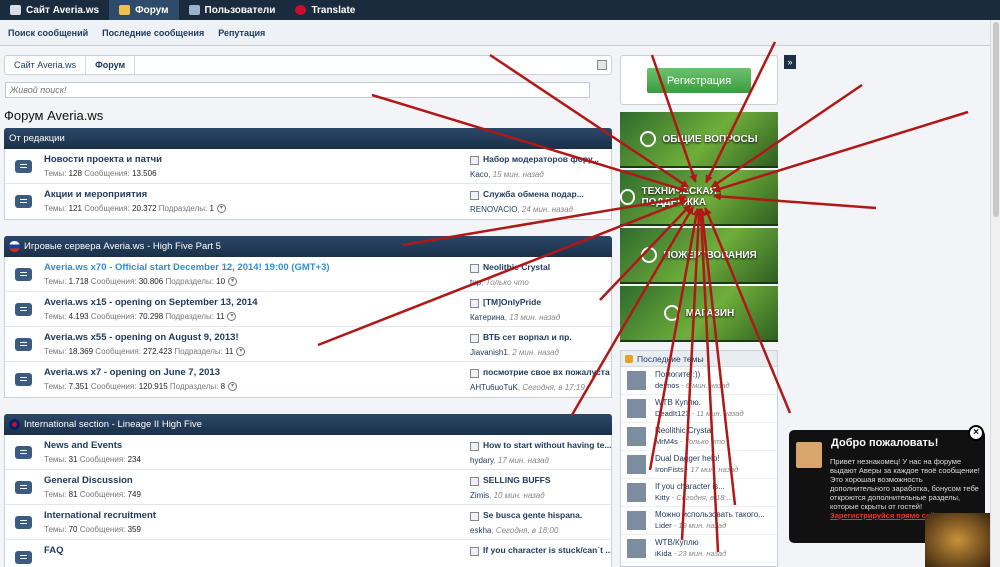  I want to click on subforums-label: Подразделы:, so click(183, 208).